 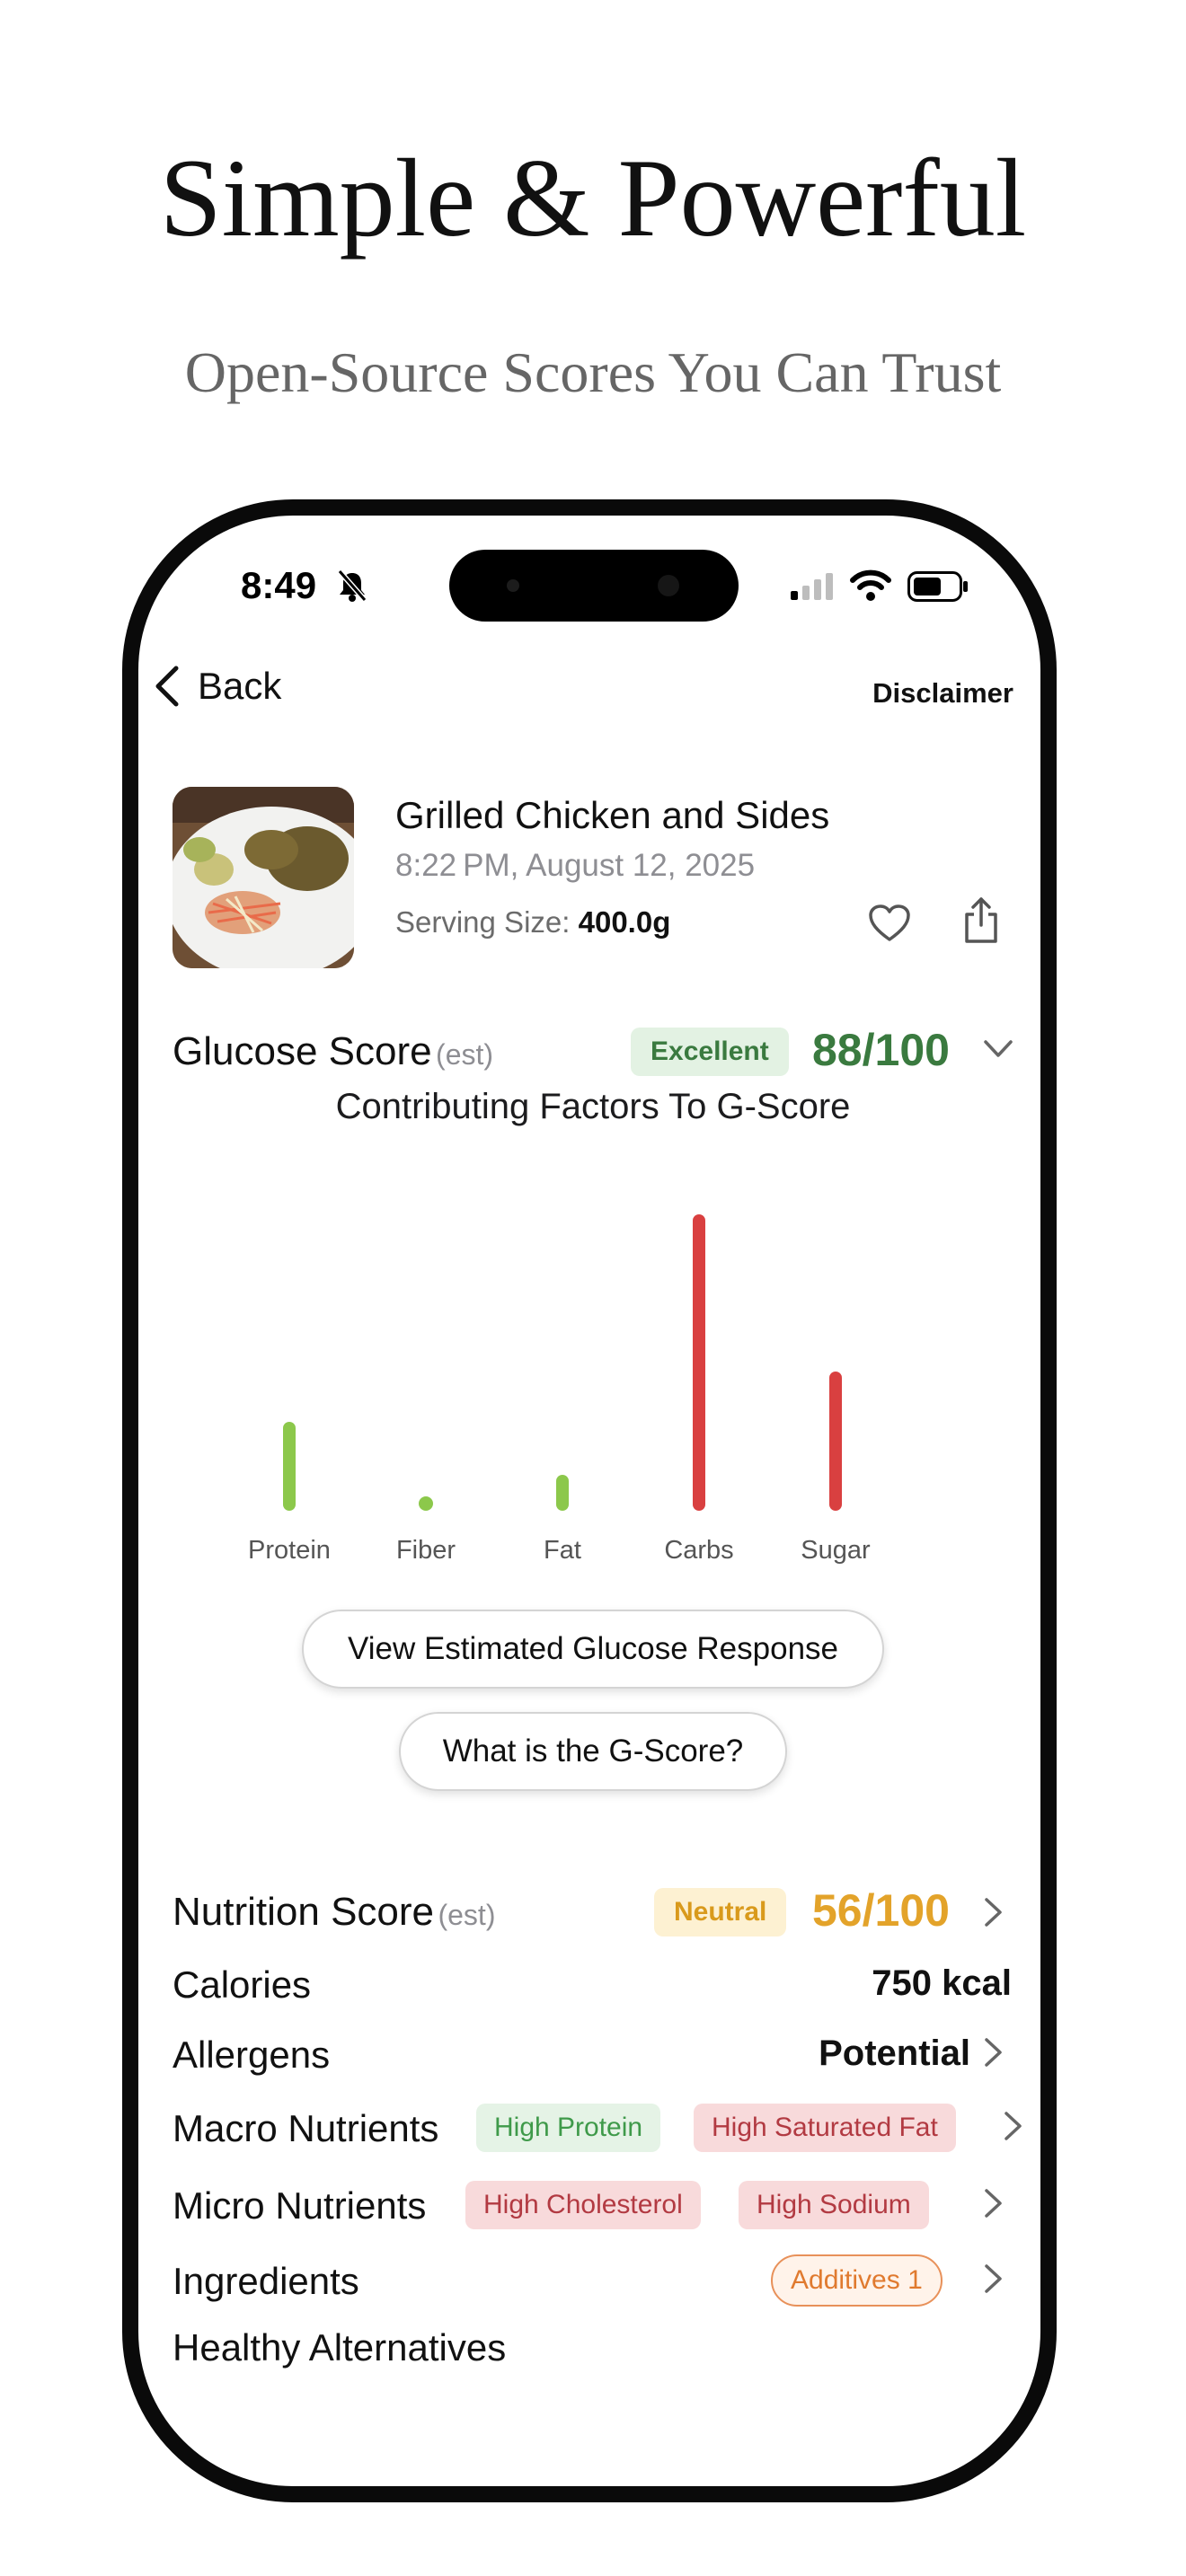 I want to click on glucose-score-heading: Glucose Score (est), so click(x=333, y=1051).